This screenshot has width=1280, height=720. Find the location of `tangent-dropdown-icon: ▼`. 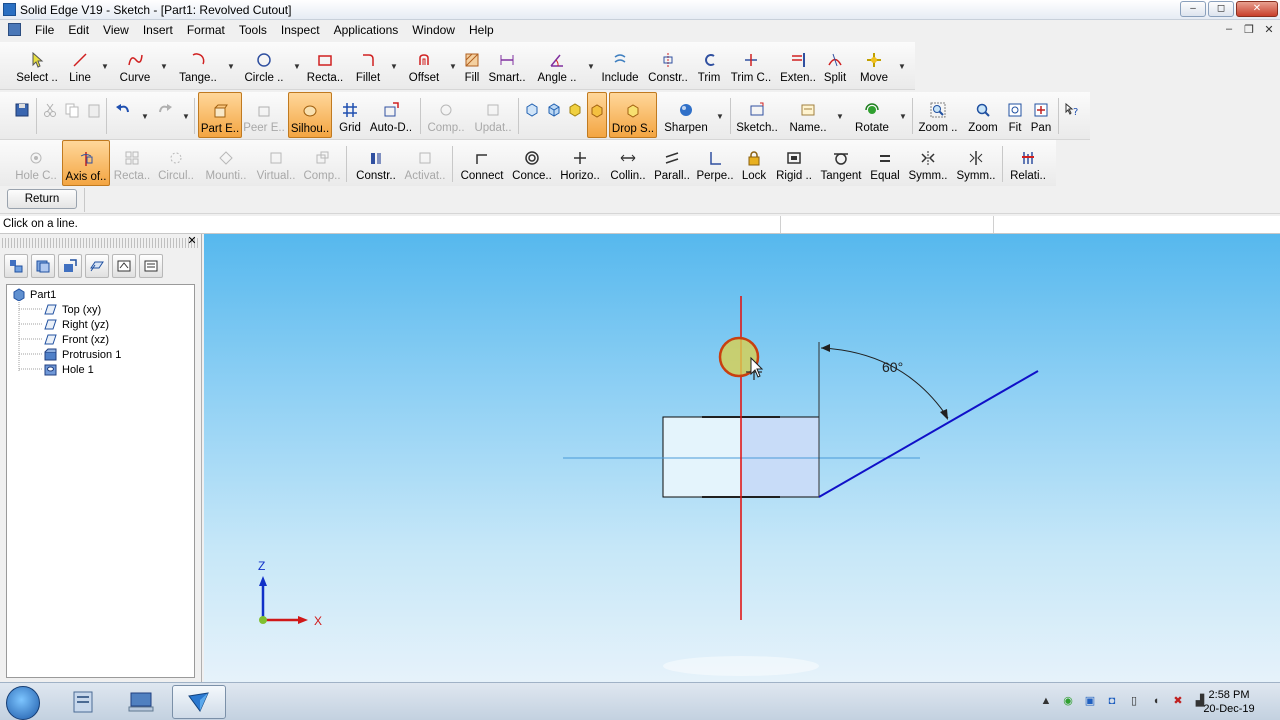

tangent-dropdown-icon: ▼ is located at coordinates (231, 66).